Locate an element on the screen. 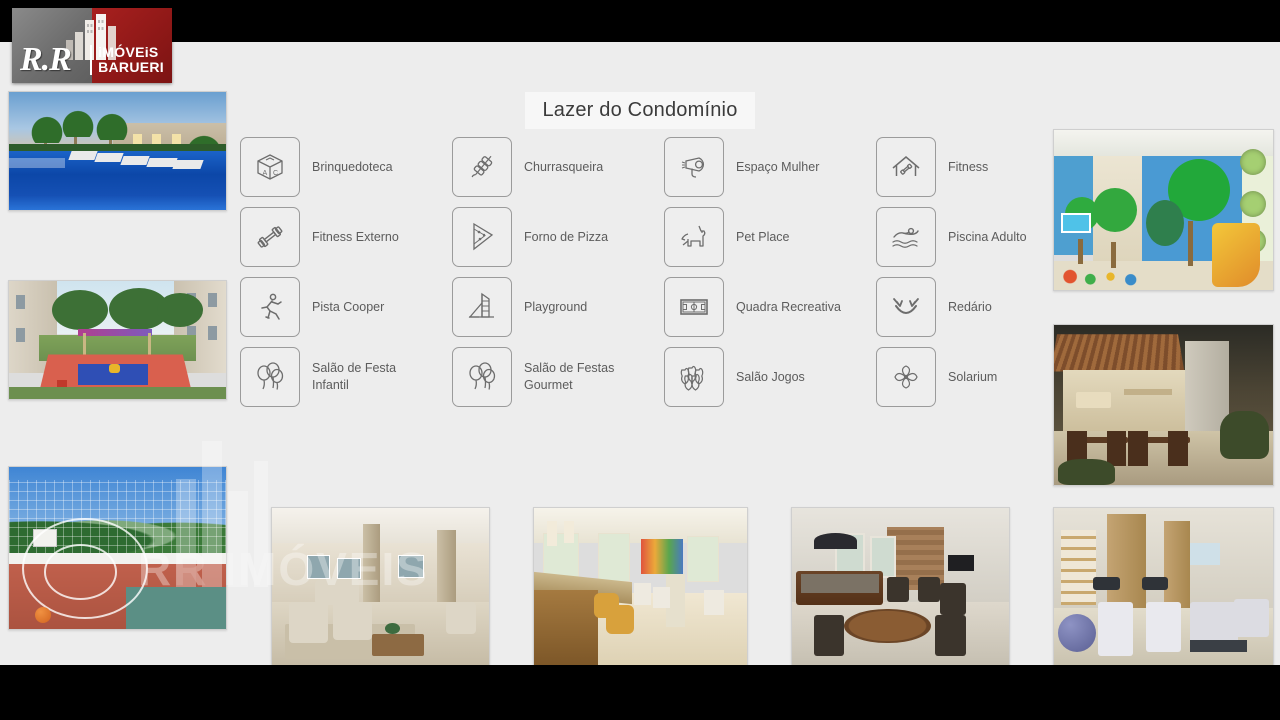 The image size is (1280, 720). amenity-piscina-adulto: Piscina Adulto is located at coordinates (973, 237).